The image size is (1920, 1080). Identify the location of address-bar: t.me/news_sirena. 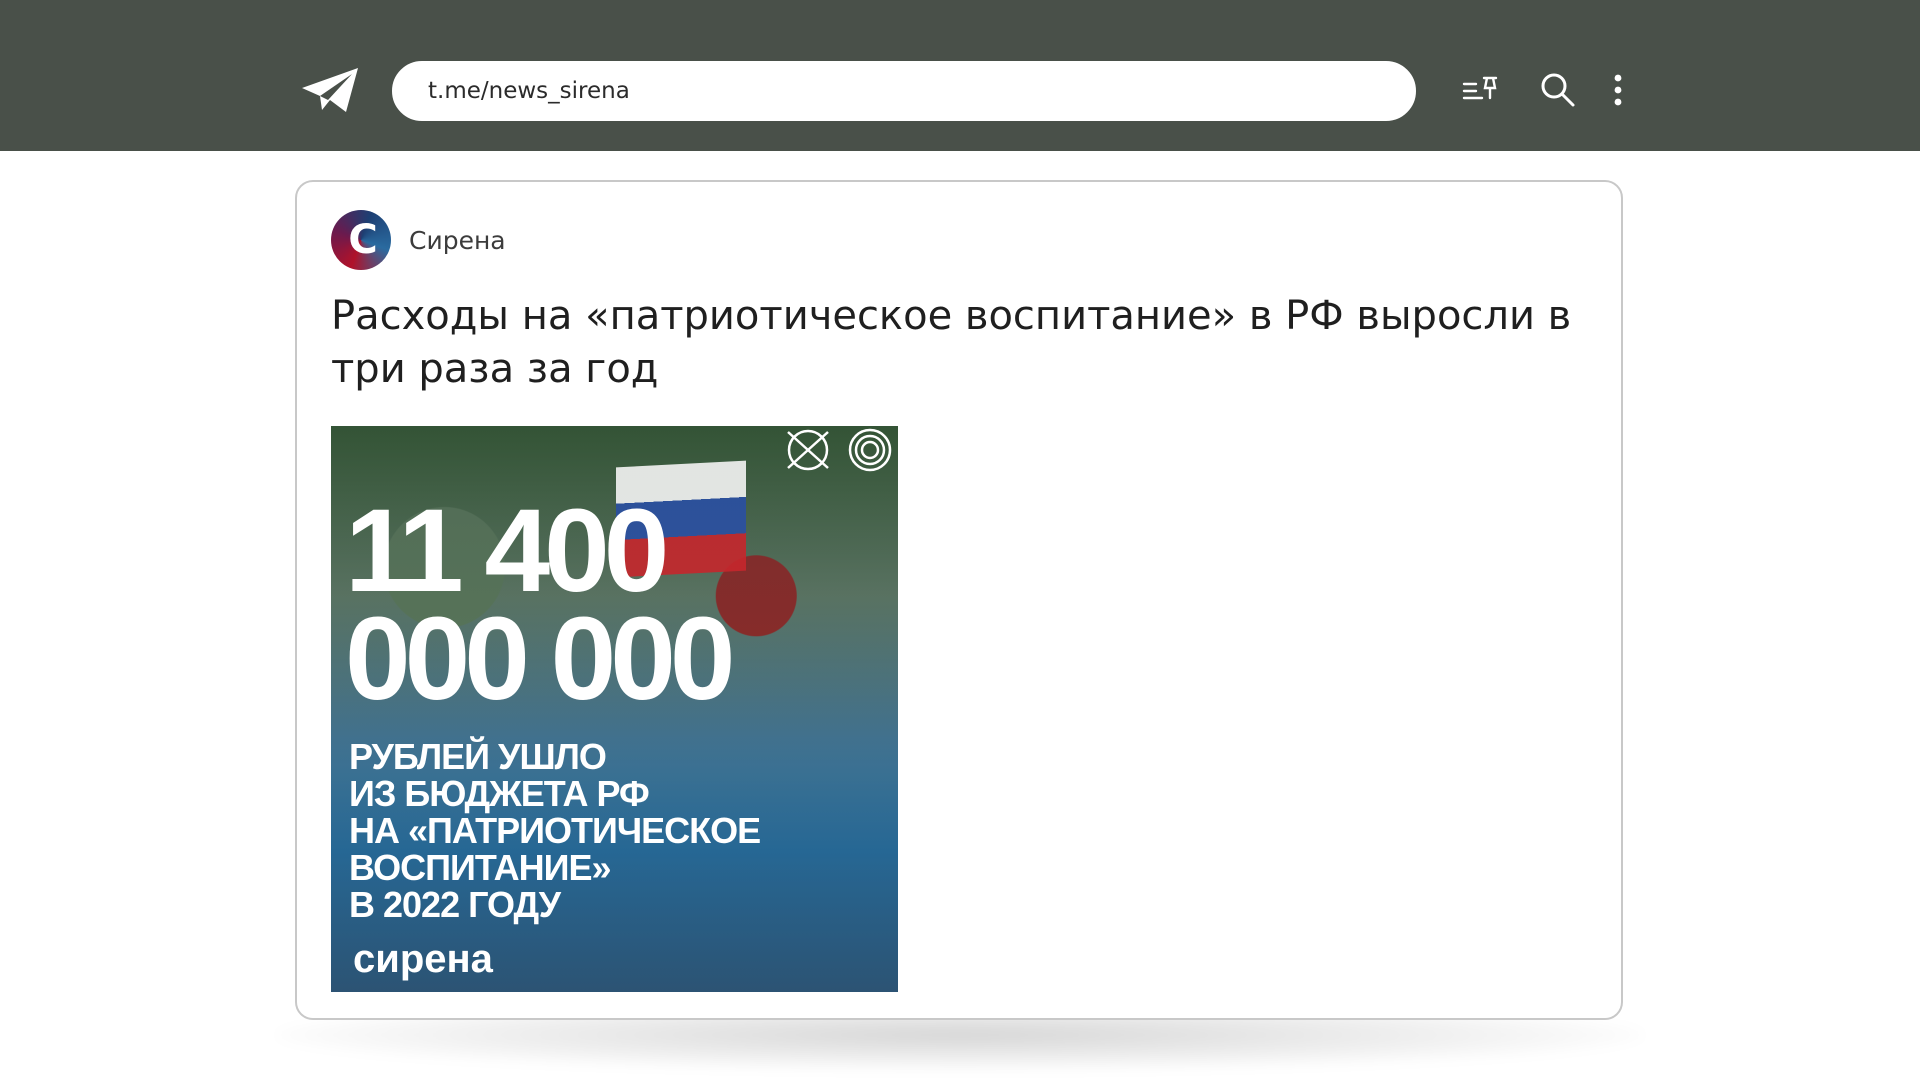
(904, 91).